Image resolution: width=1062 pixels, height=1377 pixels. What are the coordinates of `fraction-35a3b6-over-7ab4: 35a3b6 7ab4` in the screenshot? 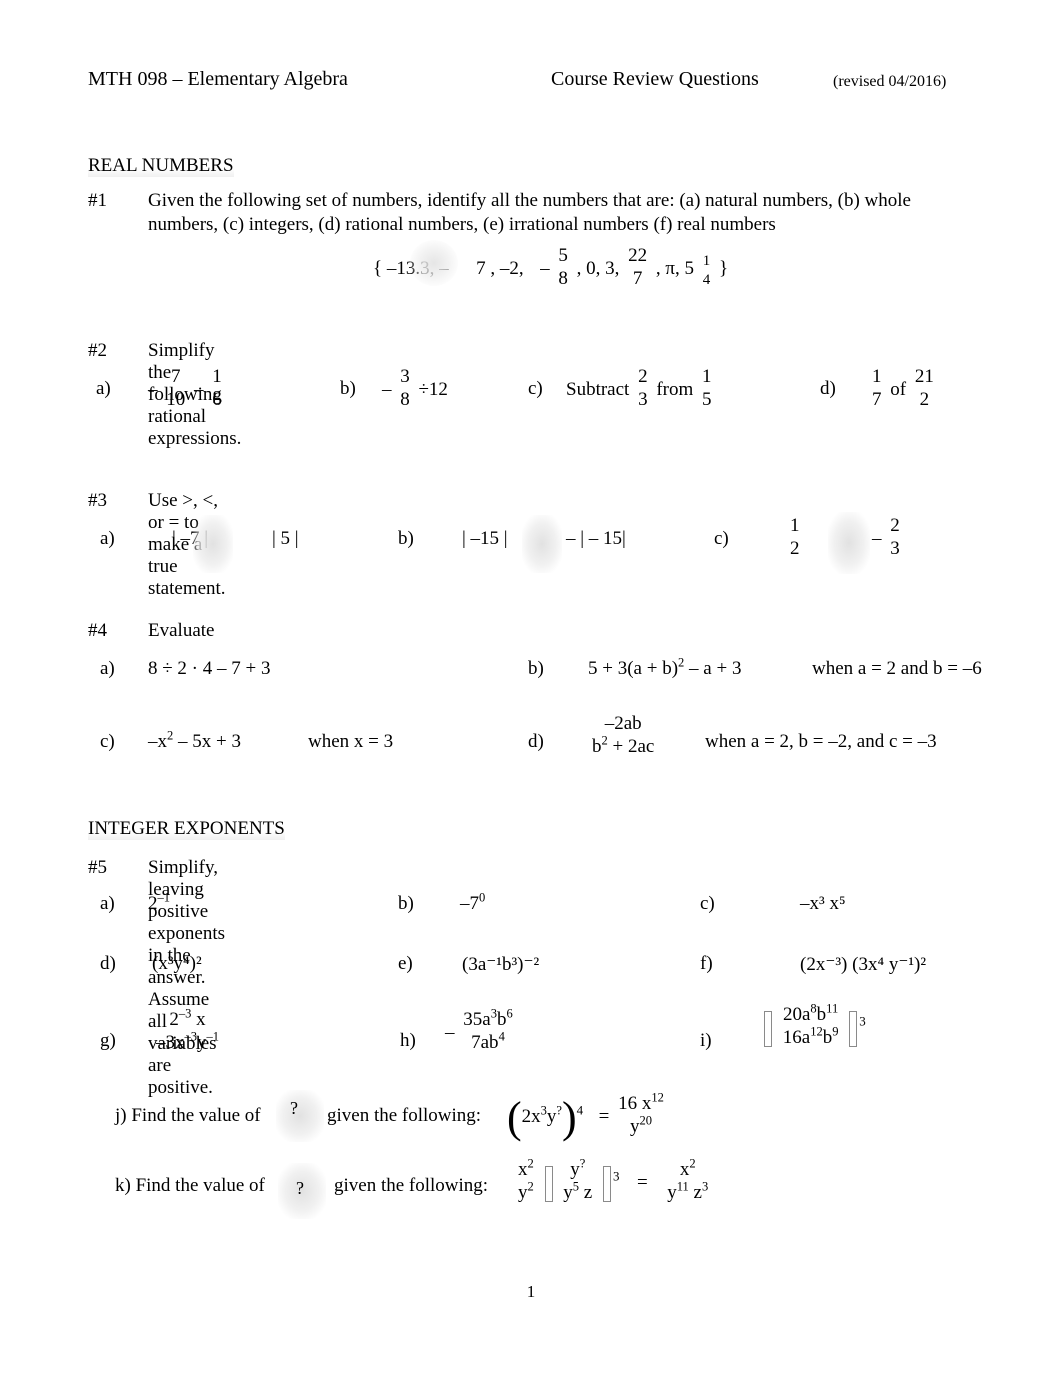 It's located at (487, 1030).